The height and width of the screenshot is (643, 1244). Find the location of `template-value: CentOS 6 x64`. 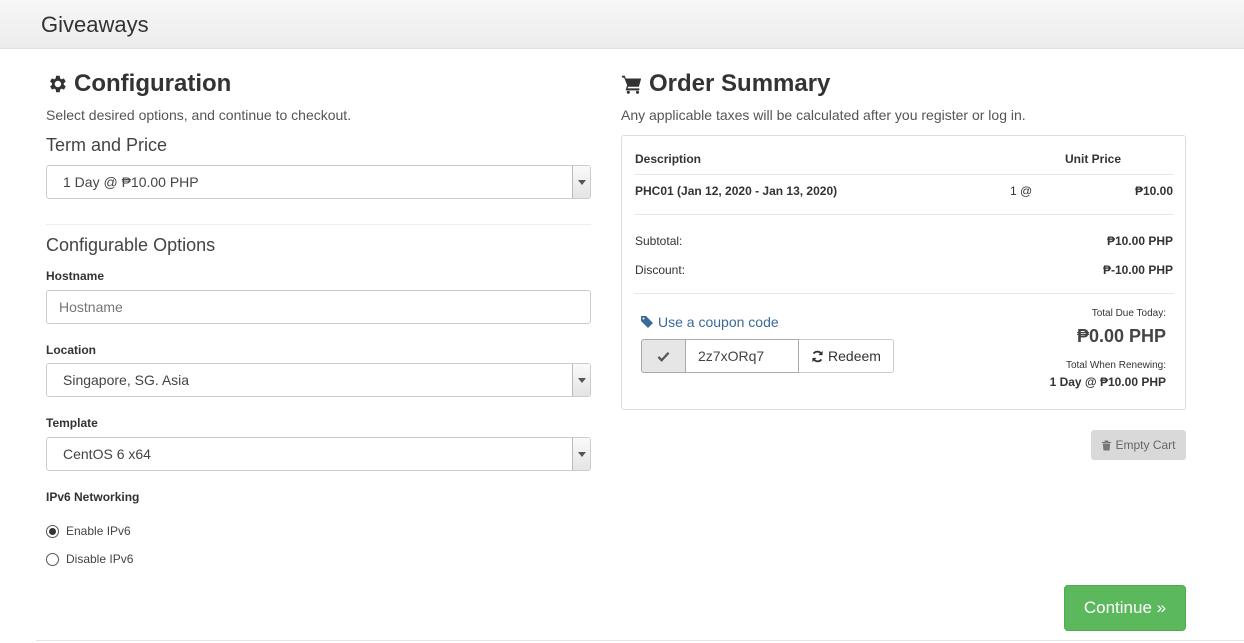

template-value: CentOS 6 x64 is located at coordinates (107, 454).